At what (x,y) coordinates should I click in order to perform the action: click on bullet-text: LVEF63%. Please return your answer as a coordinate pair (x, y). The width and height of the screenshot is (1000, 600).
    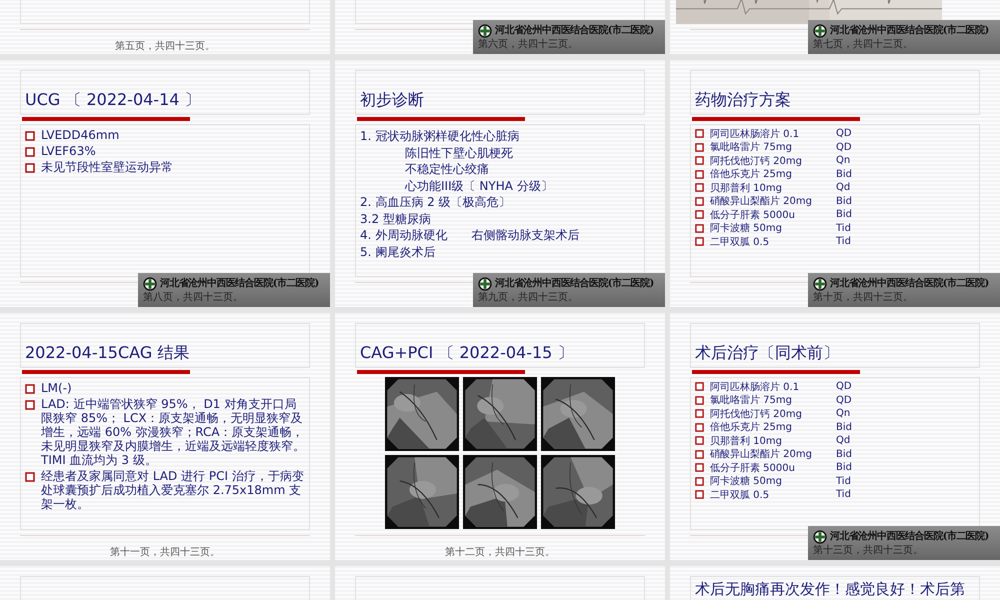
    Looking at the image, I should click on (68, 151).